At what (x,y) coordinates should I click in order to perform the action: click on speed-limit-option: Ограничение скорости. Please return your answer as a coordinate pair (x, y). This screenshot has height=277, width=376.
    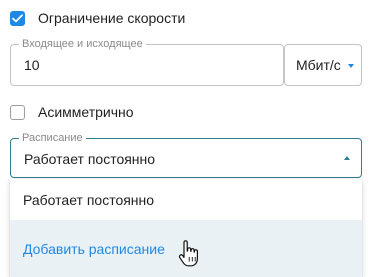
    Looking at the image, I should click on (97, 18).